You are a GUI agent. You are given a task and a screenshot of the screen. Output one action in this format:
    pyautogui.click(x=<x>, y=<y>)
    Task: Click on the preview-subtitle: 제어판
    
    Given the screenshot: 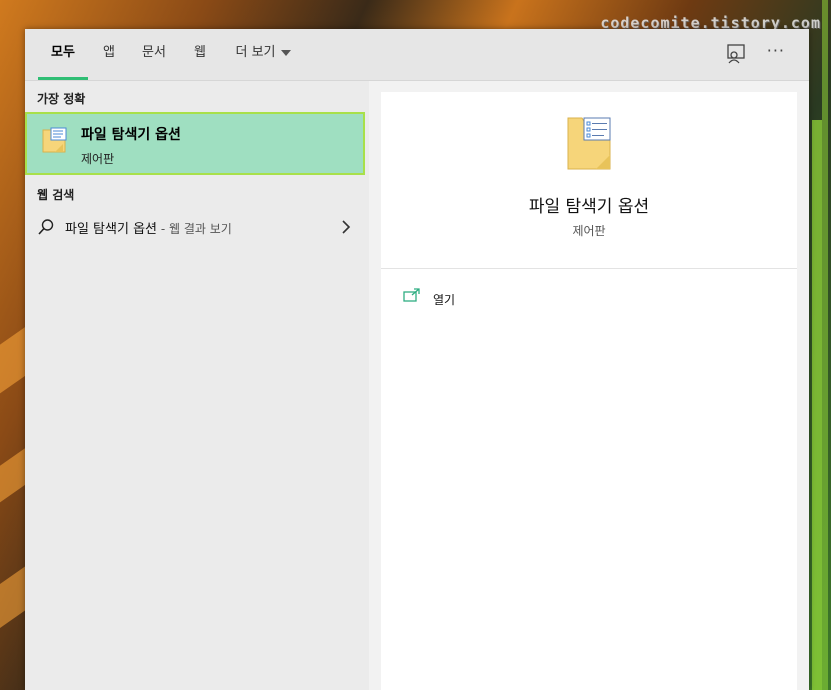 What is the action you would take?
    pyautogui.click(x=589, y=231)
    